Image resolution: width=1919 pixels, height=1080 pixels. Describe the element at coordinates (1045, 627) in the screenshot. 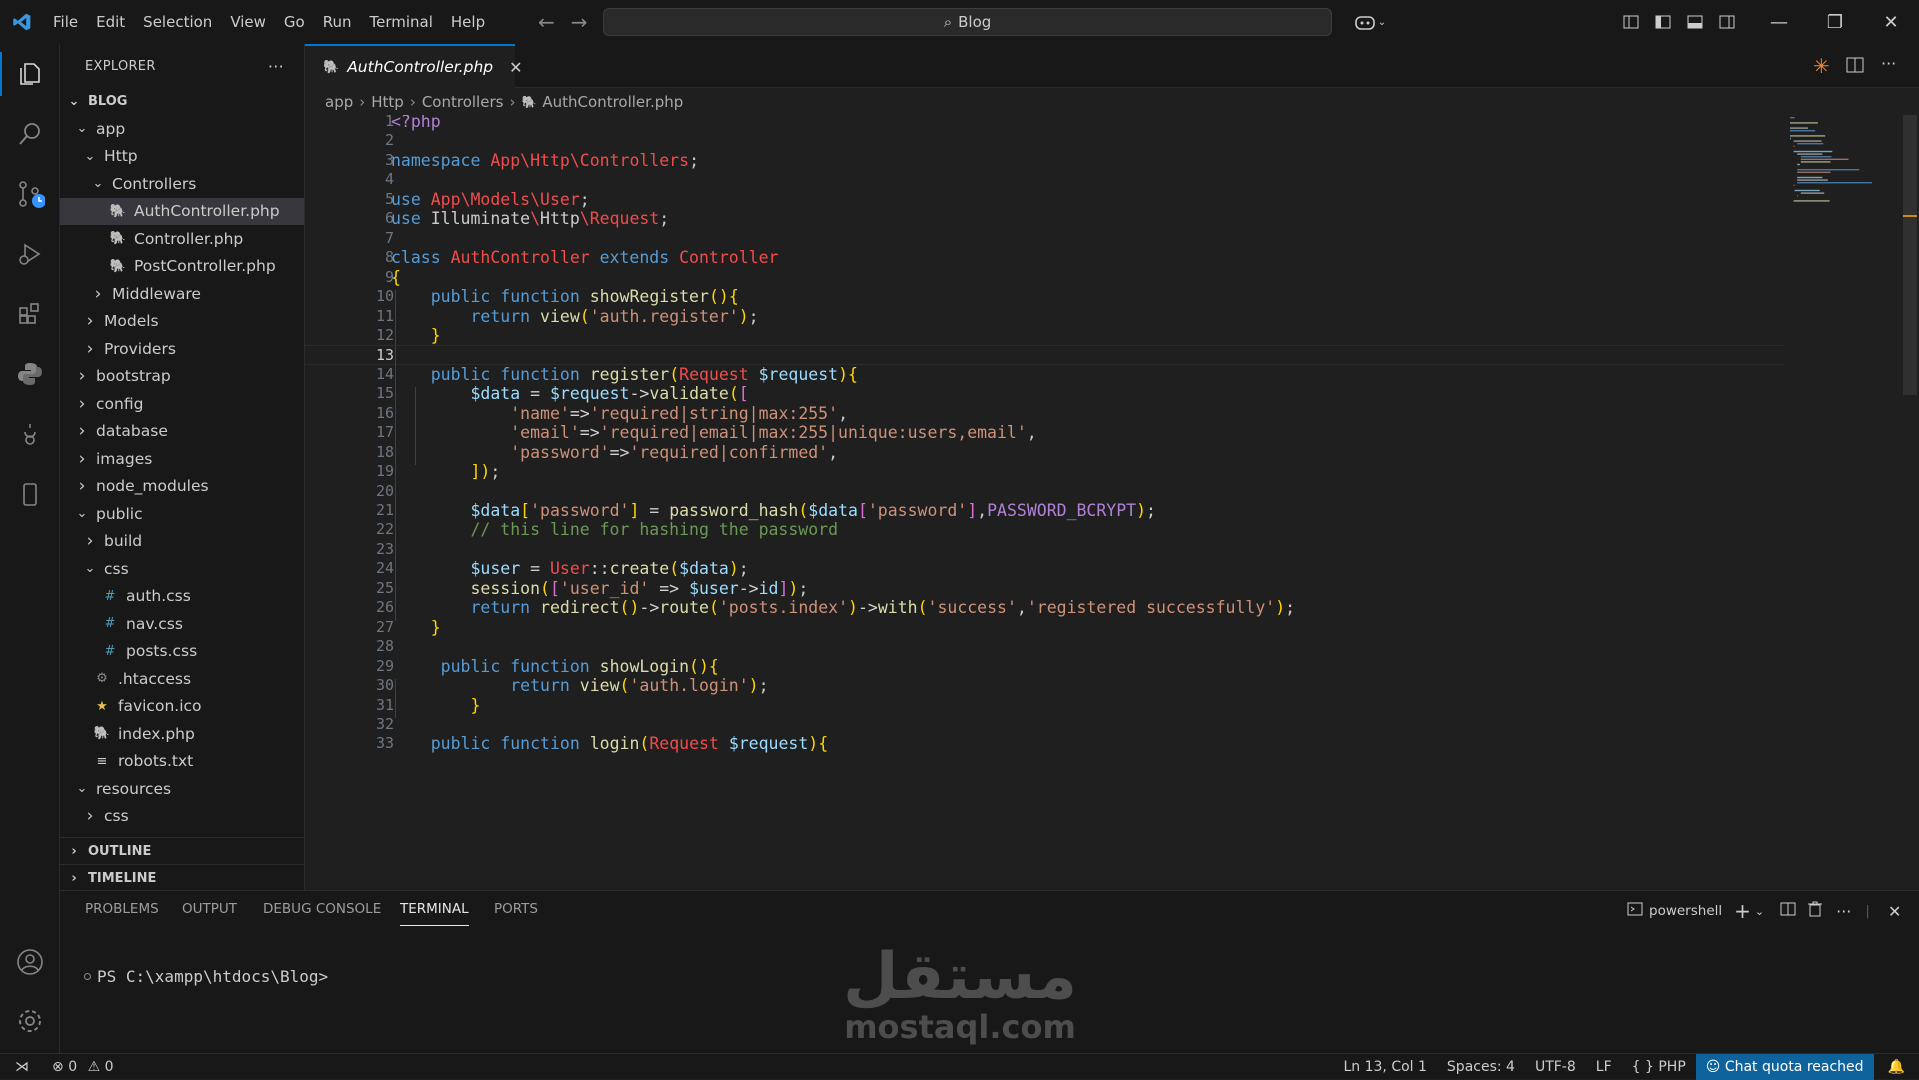

I see `code-line: 27 }` at that location.